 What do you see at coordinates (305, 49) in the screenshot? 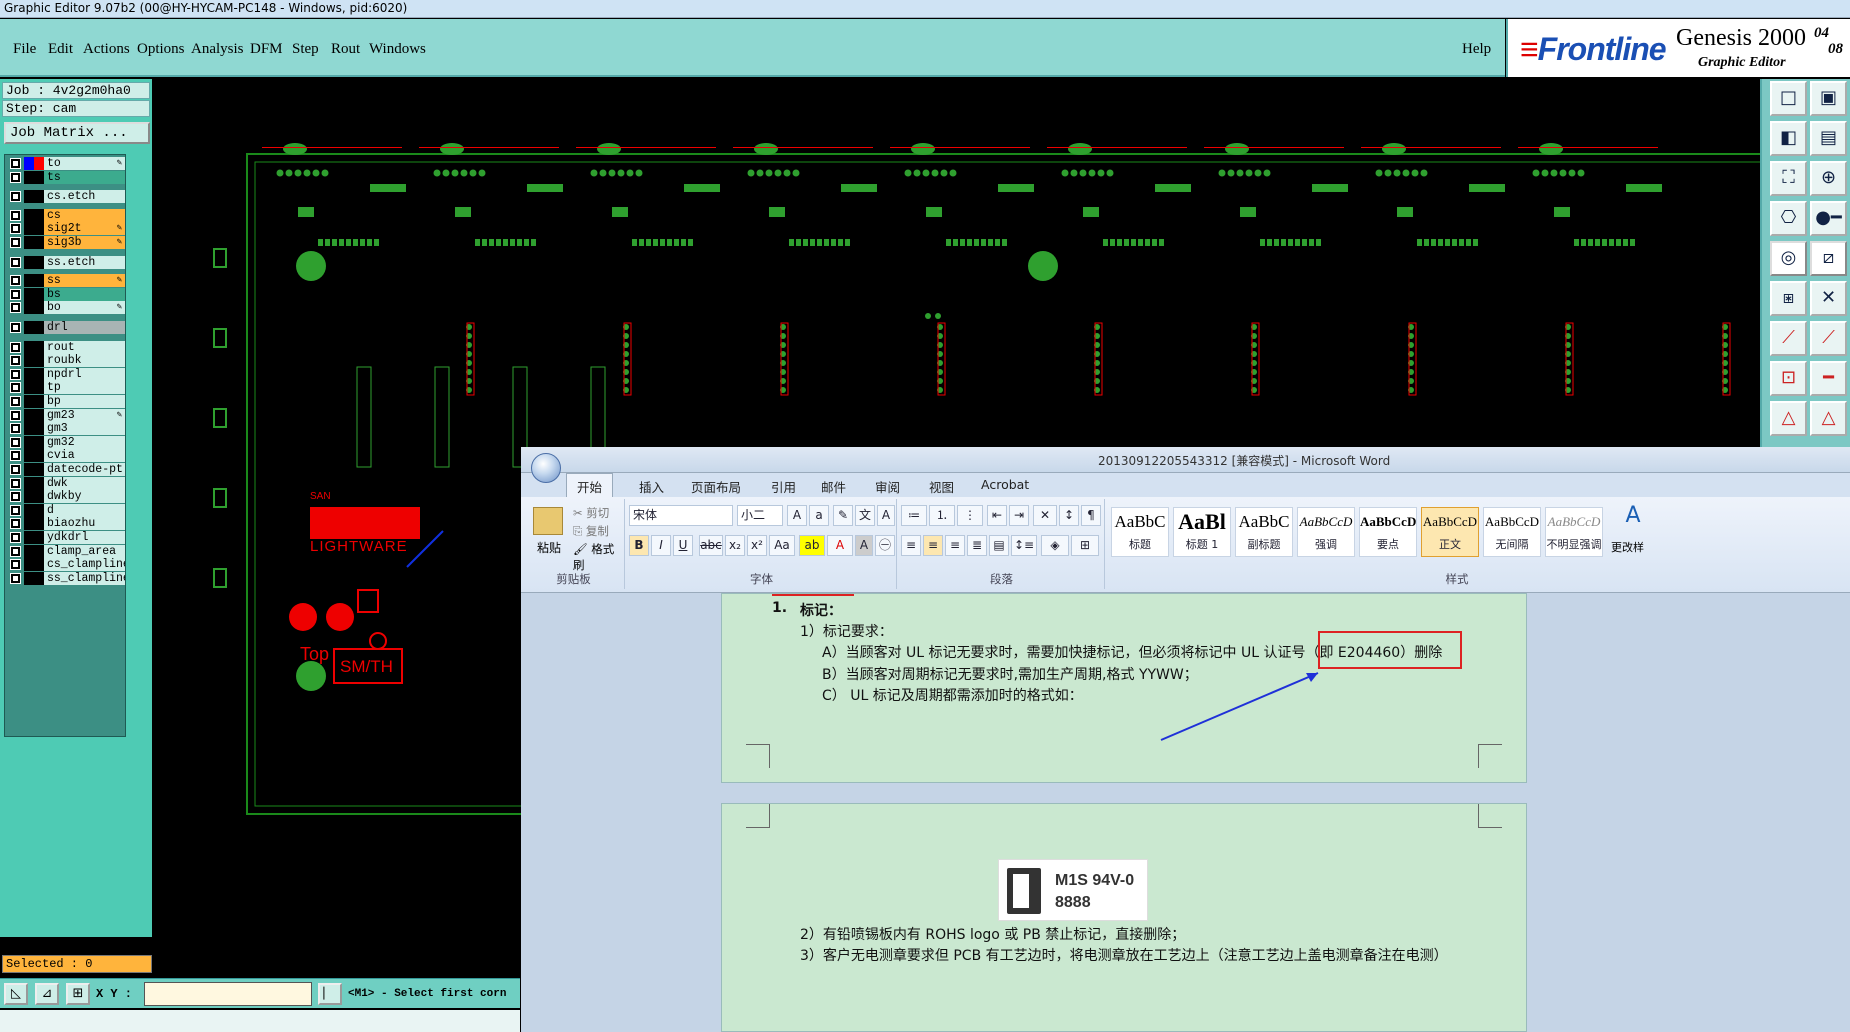
I see `menu-step: Step` at bounding box center [305, 49].